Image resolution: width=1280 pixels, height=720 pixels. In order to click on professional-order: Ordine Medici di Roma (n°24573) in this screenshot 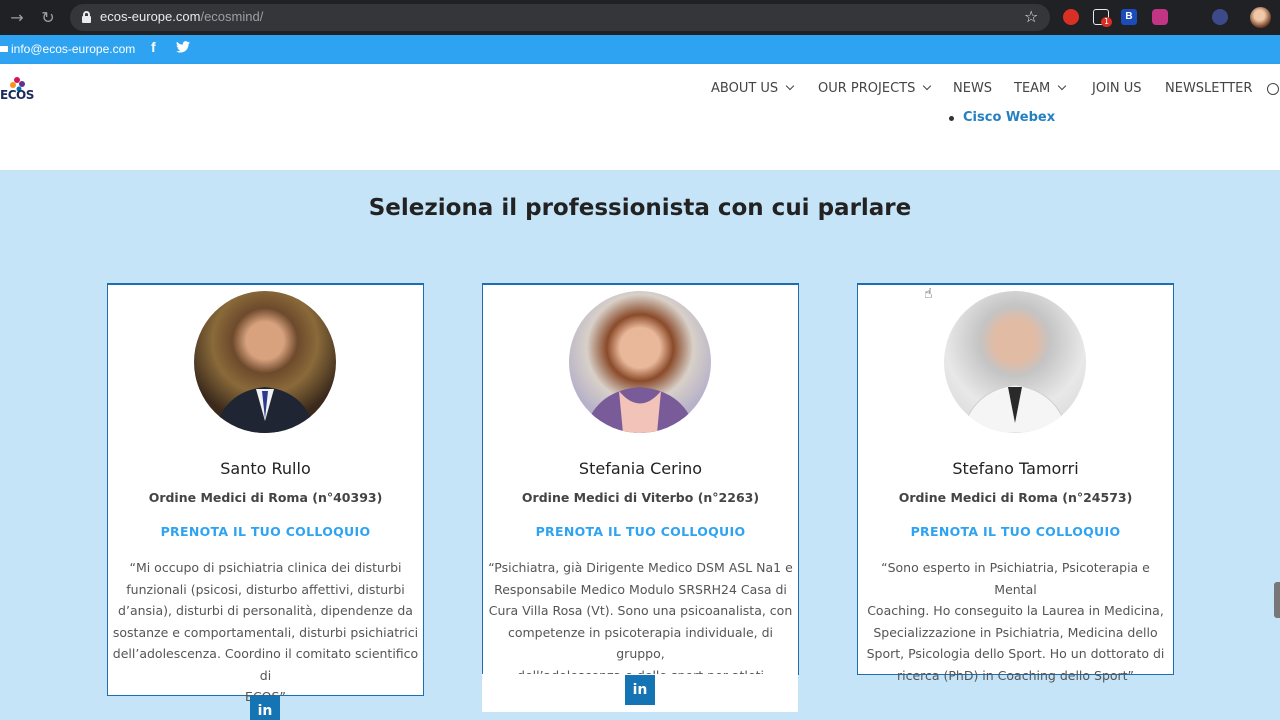, I will do `click(1015, 497)`.